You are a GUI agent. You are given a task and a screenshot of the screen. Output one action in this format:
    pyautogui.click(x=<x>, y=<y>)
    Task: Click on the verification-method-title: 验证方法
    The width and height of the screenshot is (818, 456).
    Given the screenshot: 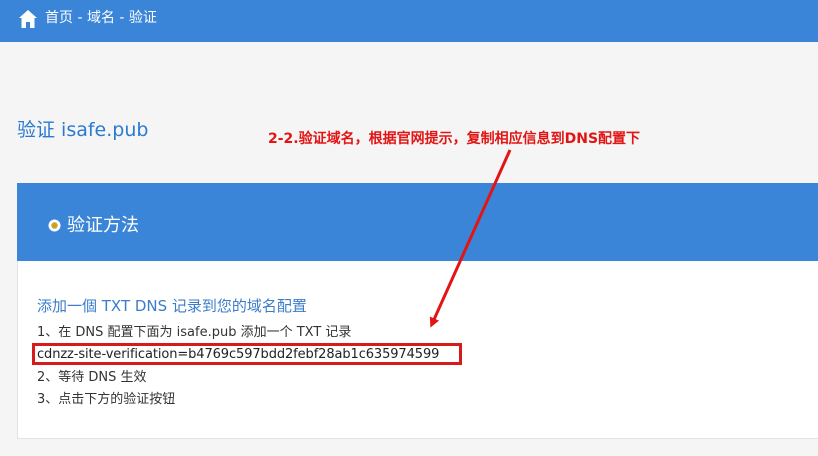 What is the action you would take?
    pyautogui.click(x=103, y=225)
    